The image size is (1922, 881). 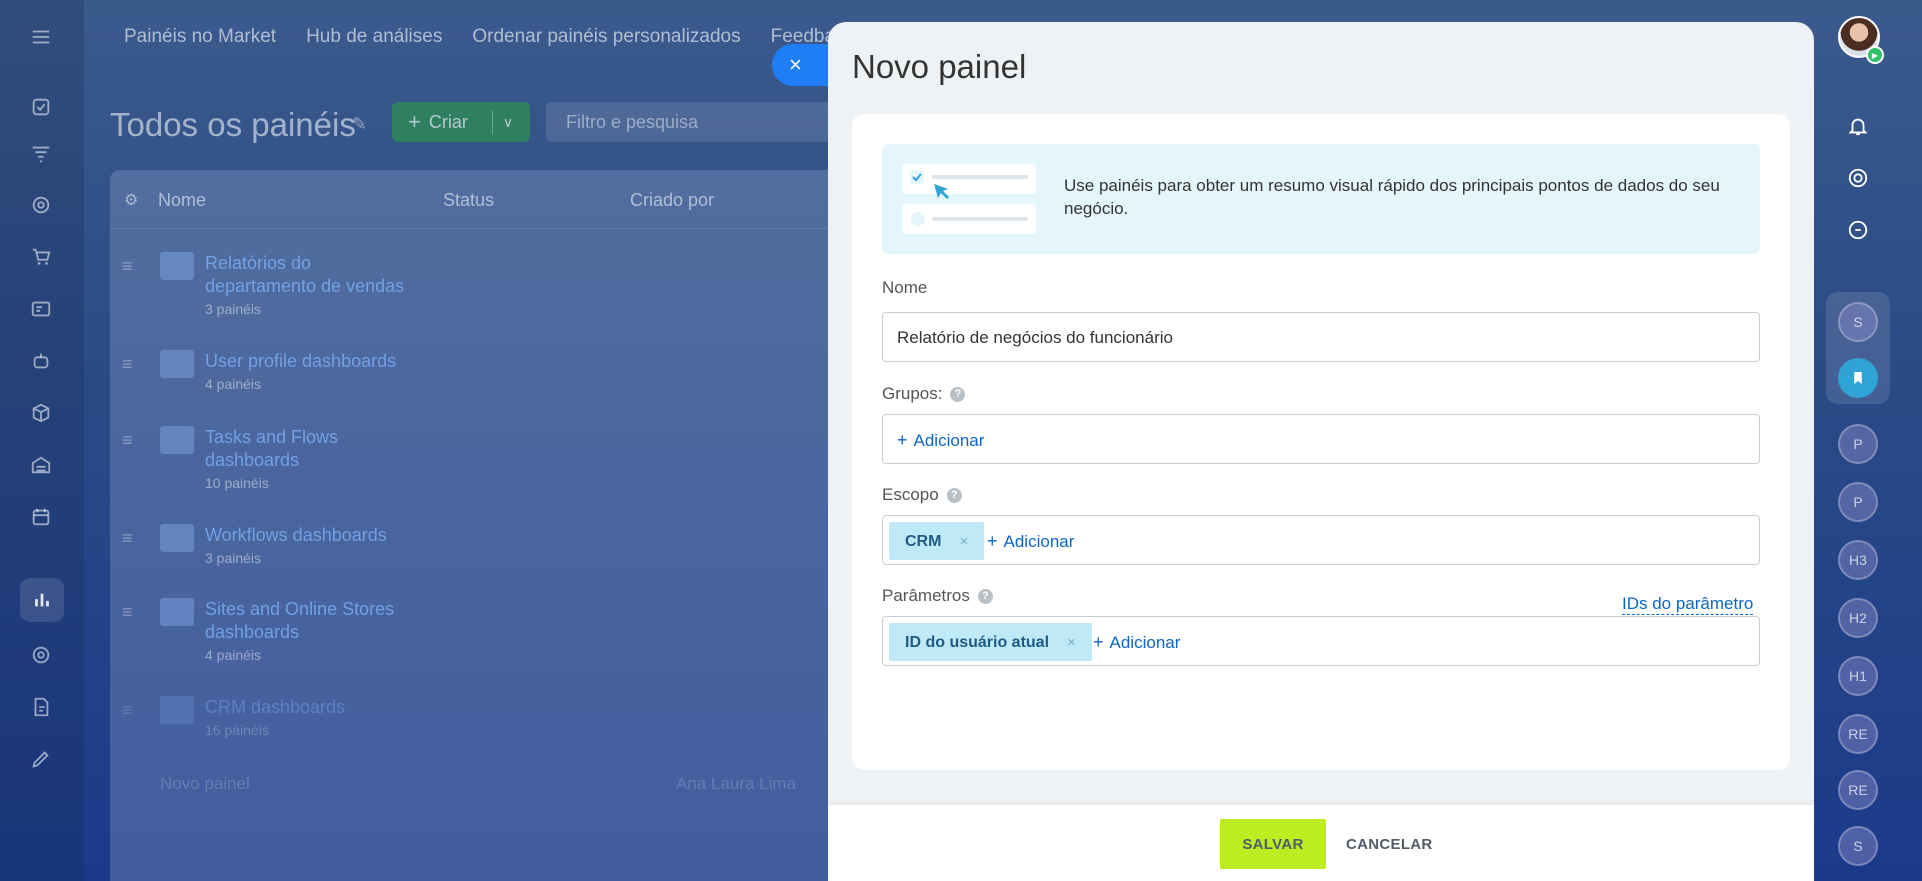 I want to click on row-name-faded: Novo painel, so click(x=205, y=784).